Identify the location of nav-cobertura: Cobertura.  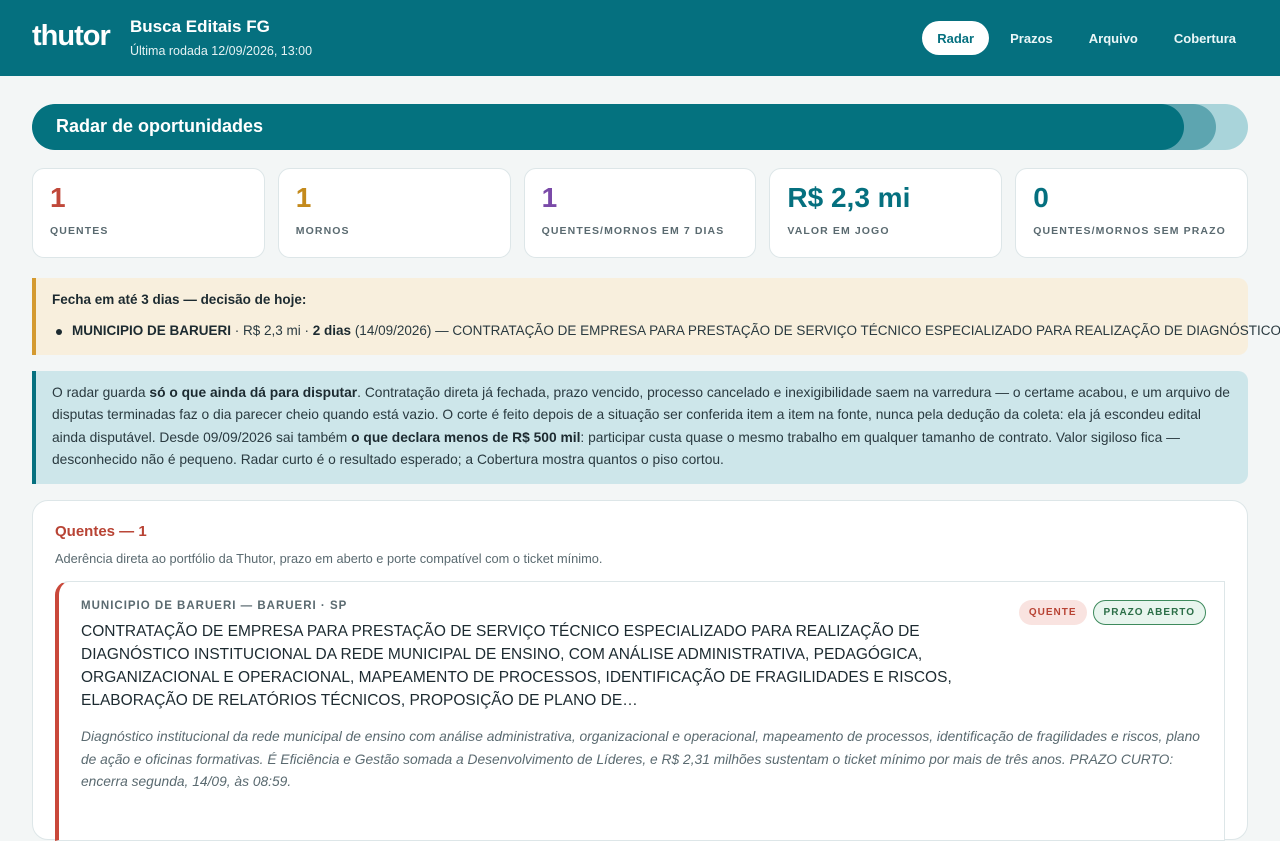
(1205, 38).